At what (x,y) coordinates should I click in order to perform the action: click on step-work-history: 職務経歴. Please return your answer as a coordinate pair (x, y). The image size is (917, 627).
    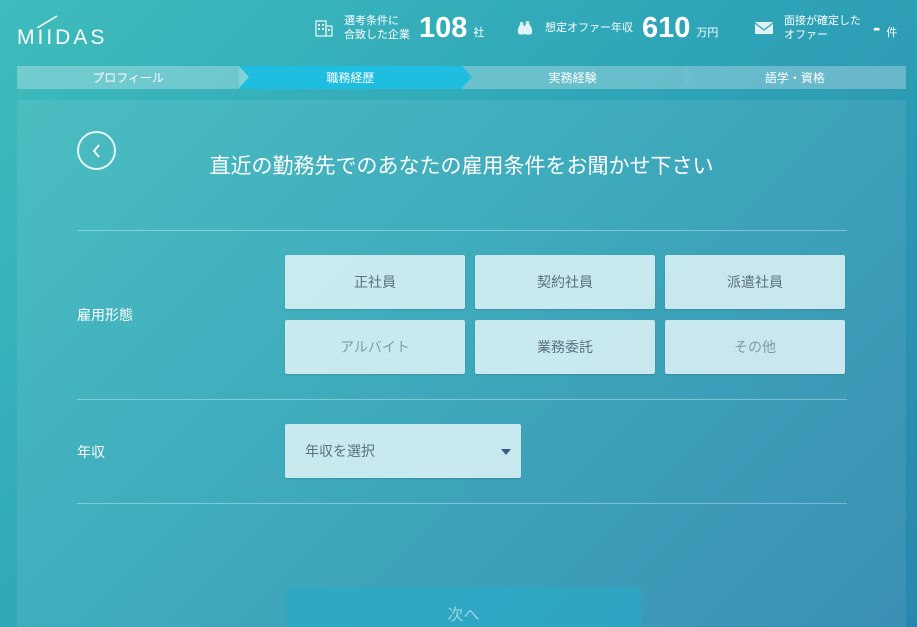
    Looking at the image, I should click on (355, 77).